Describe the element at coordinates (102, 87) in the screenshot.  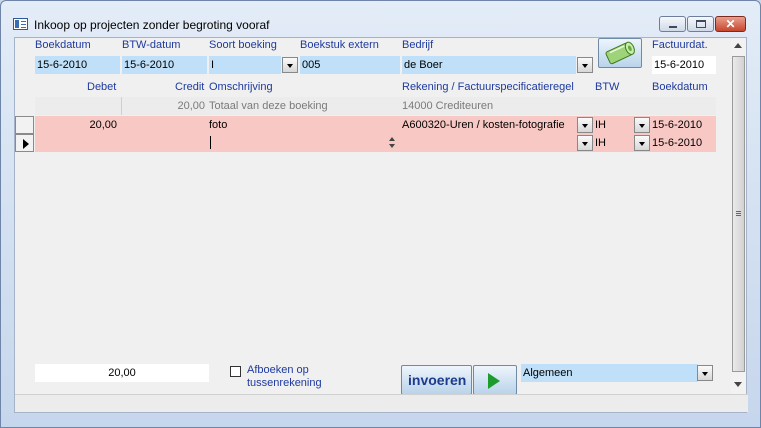
I see `col-debet: Debet` at that location.